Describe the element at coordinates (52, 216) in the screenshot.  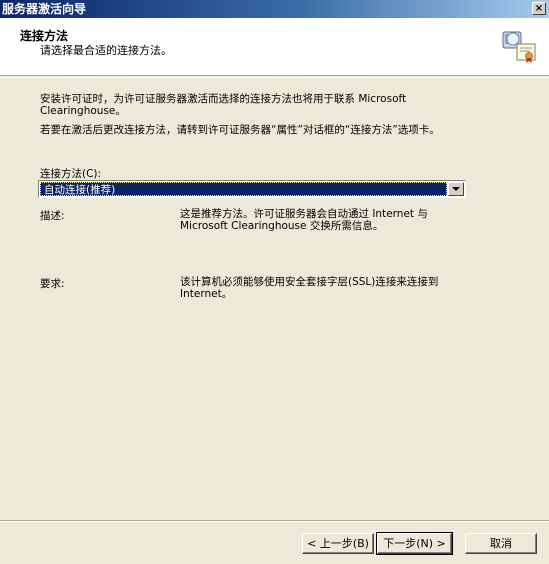
I see `description-label: 描述:` at that location.